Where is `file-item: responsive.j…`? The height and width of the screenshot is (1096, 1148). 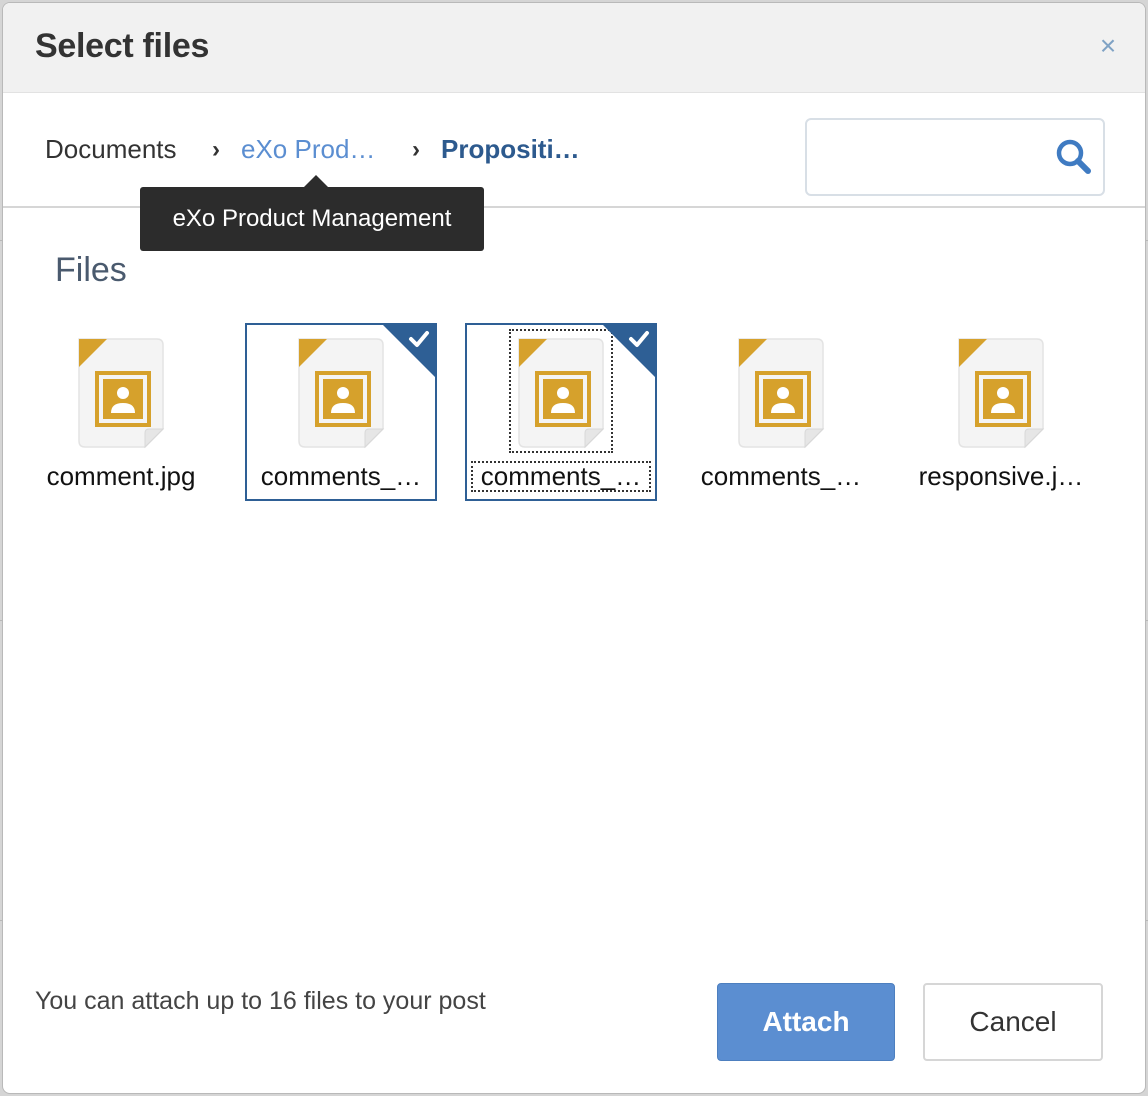 file-item: responsive.j… is located at coordinates (1001, 412).